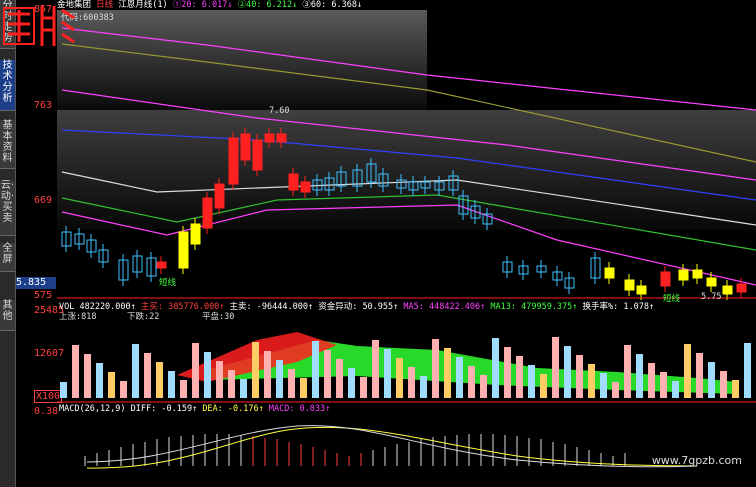 Image resolution: width=756 pixels, height=487 pixels. I want to click on tab-technical-analysis: 技术分析, so click(7, 85).